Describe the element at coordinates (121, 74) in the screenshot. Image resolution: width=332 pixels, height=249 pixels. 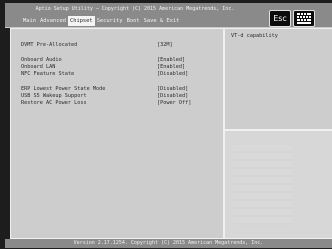
I see `setting-row-nfc: NFC Feature State [Disabled]` at that location.